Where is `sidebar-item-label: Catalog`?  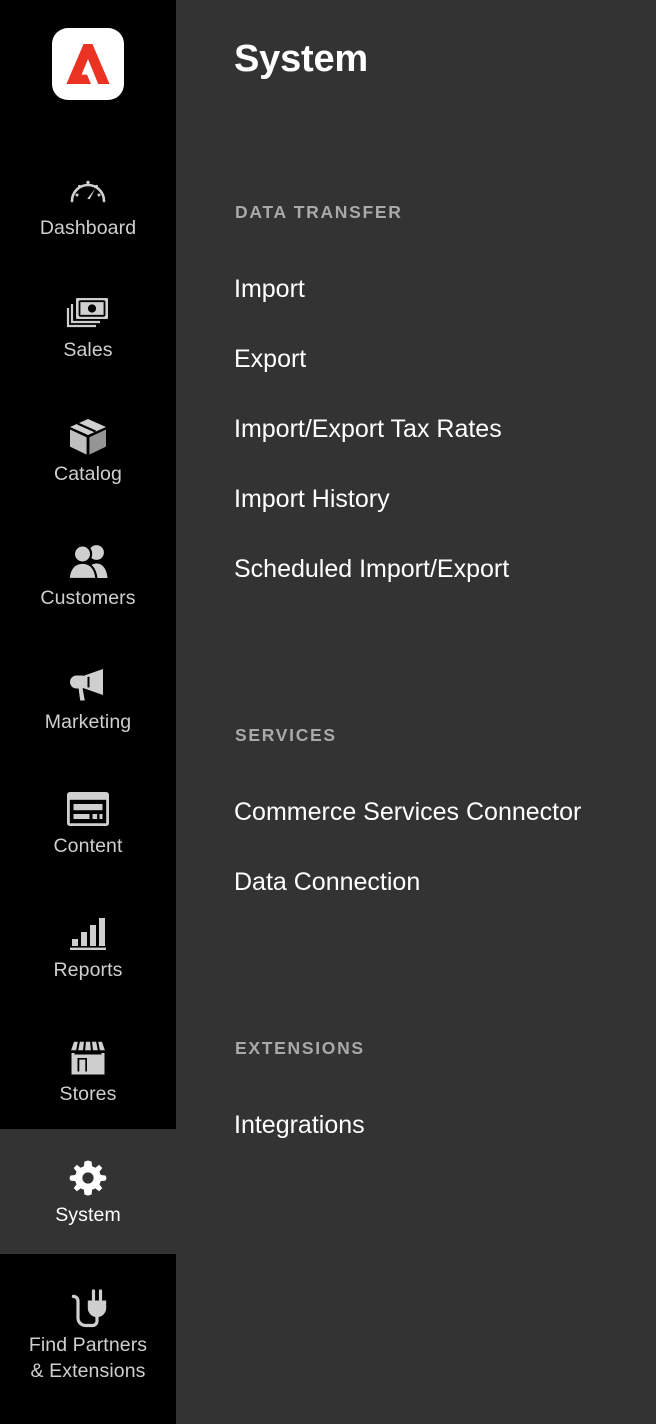 sidebar-item-label: Catalog is located at coordinates (88, 474).